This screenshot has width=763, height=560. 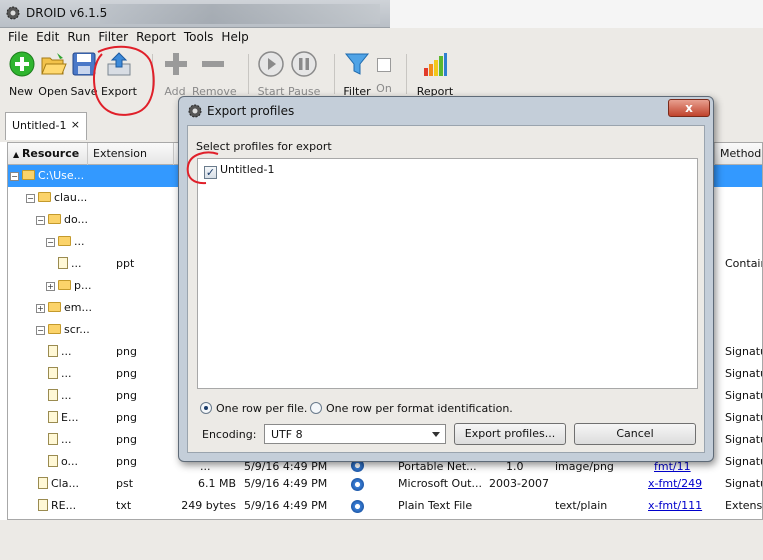 What do you see at coordinates (384, 65) in the screenshot?
I see `checkbox-icon` at bounding box center [384, 65].